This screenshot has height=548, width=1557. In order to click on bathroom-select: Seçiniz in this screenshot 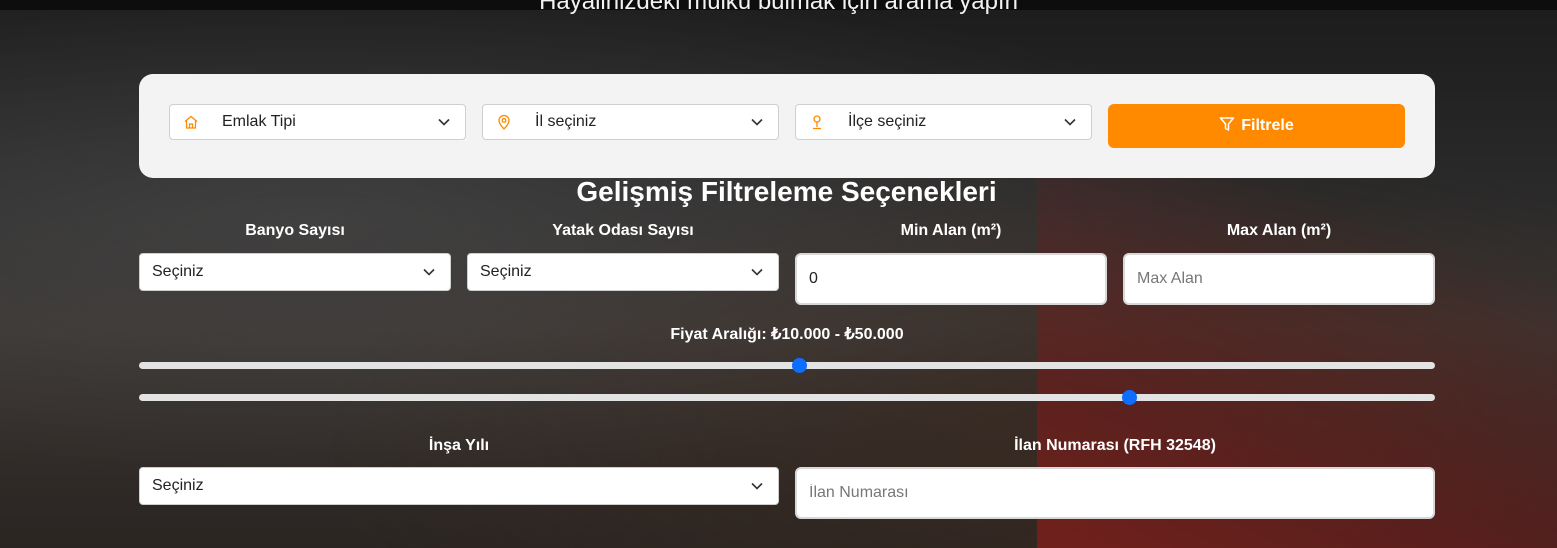, I will do `click(295, 272)`.